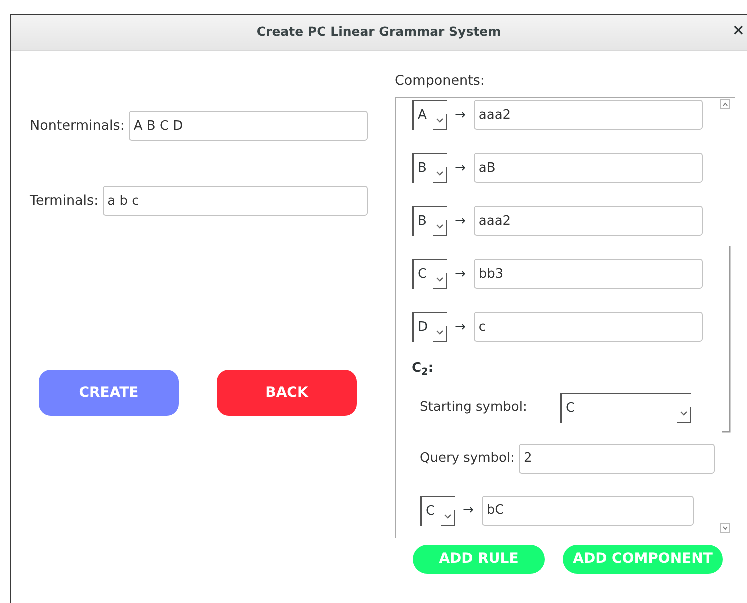  What do you see at coordinates (423, 369) in the screenshot?
I see `component-heading: C$_{2}$:` at bounding box center [423, 369].